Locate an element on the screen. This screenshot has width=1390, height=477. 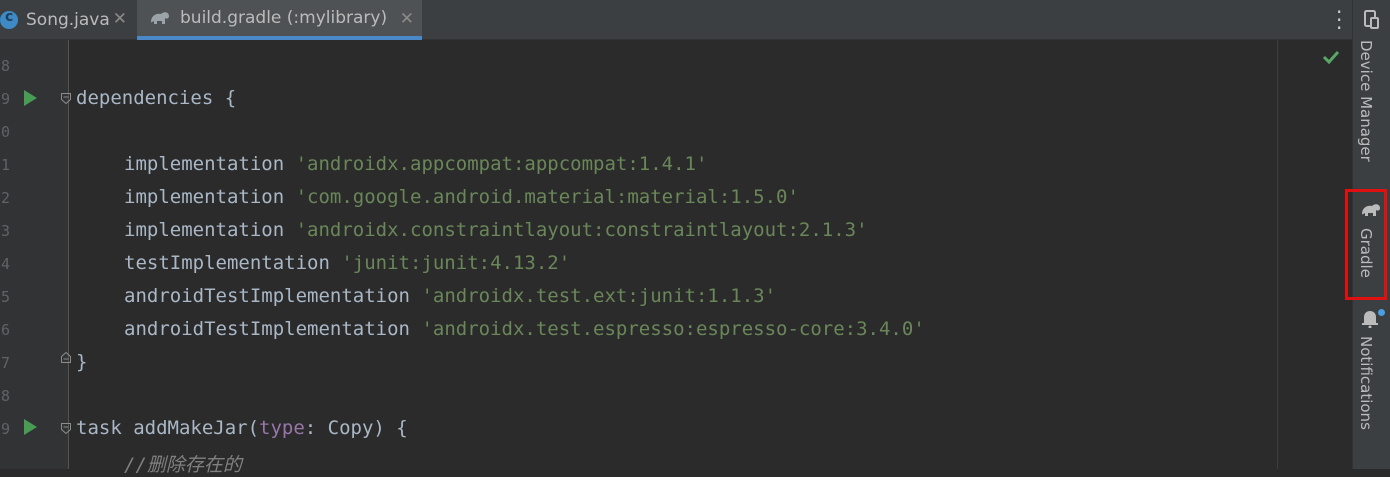
bell-icon is located at coordinates (1370, 319).